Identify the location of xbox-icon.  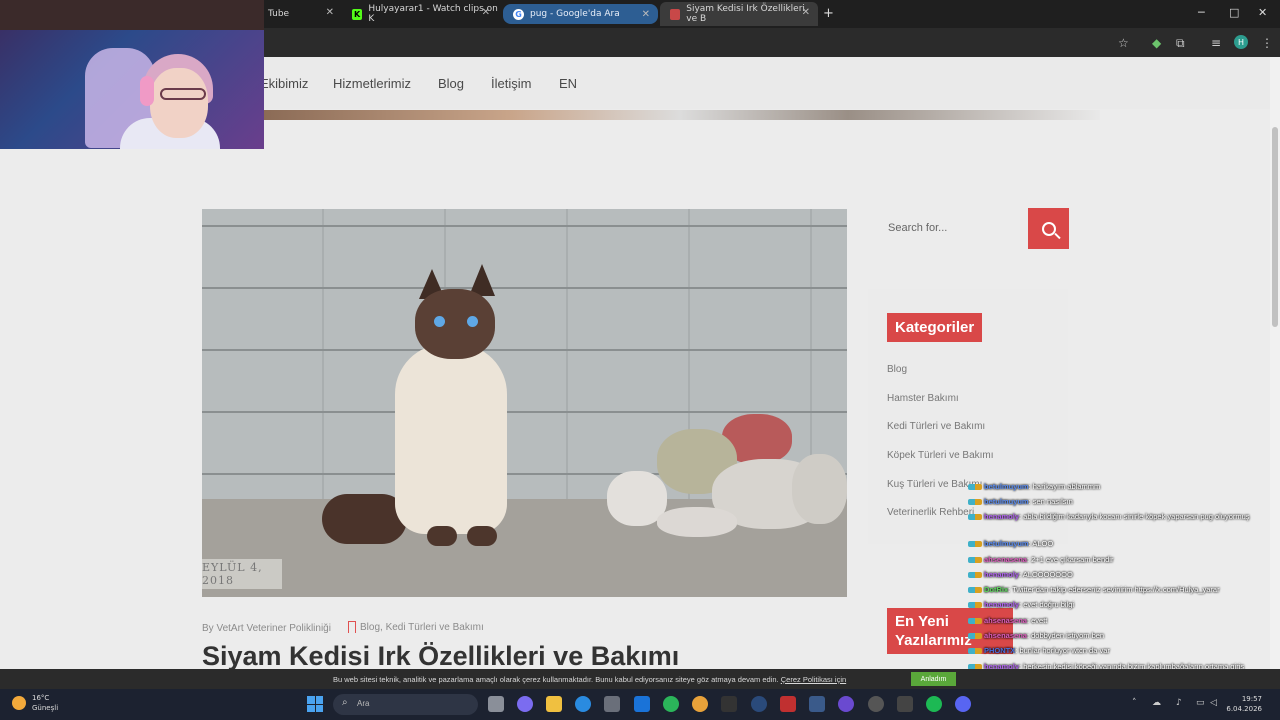
(671, 704).